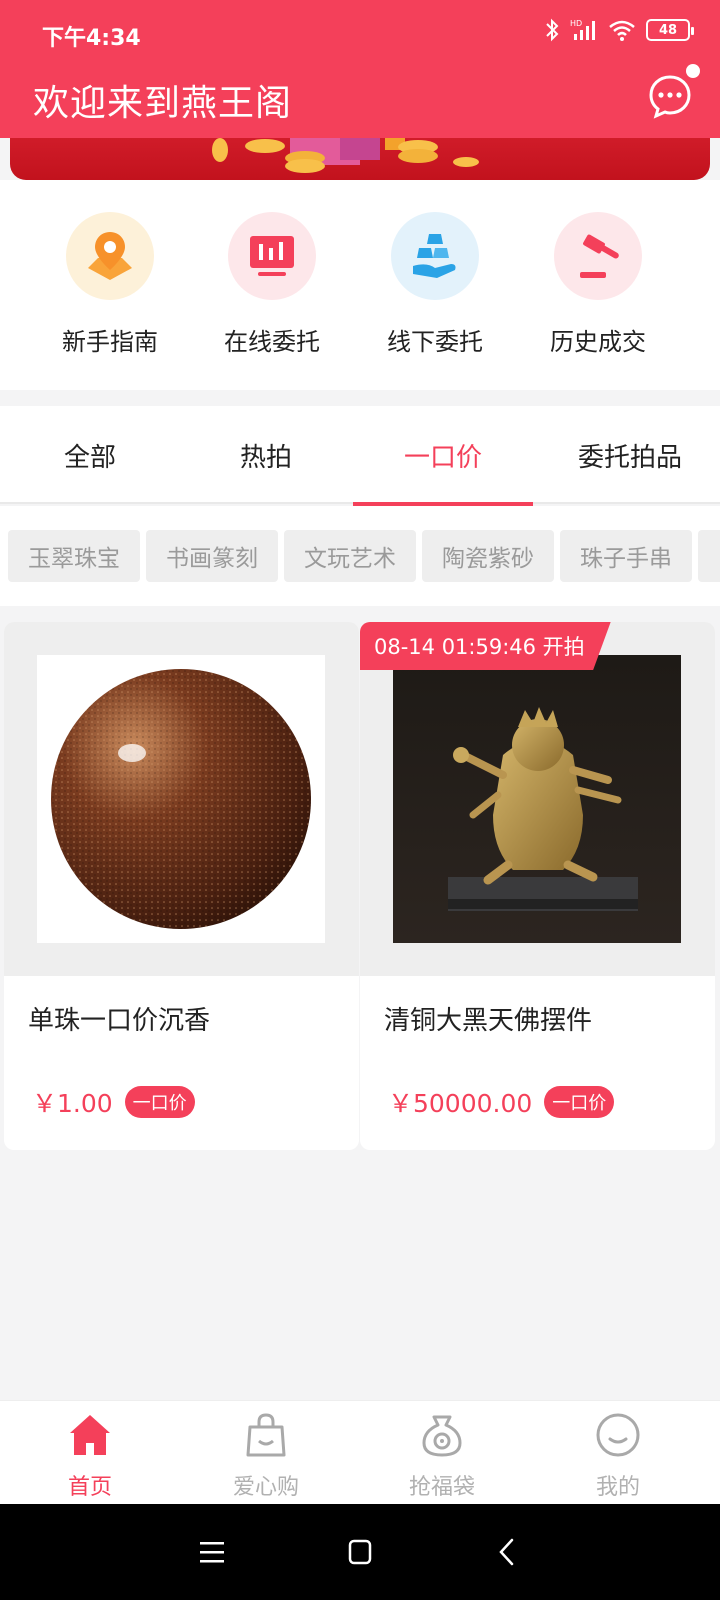 This screenshot has width=720, height=1600. Describe the element at coordinates (110, 256) in the screenshot. I see `map-pin-icon` at that location.